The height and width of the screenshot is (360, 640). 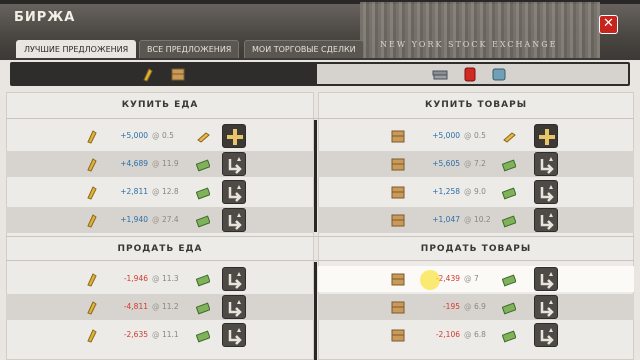 I want to click on tab-label: МОИ ТОРГОВЫЕ СДЕЛКИ, so click(x=304, y=49).